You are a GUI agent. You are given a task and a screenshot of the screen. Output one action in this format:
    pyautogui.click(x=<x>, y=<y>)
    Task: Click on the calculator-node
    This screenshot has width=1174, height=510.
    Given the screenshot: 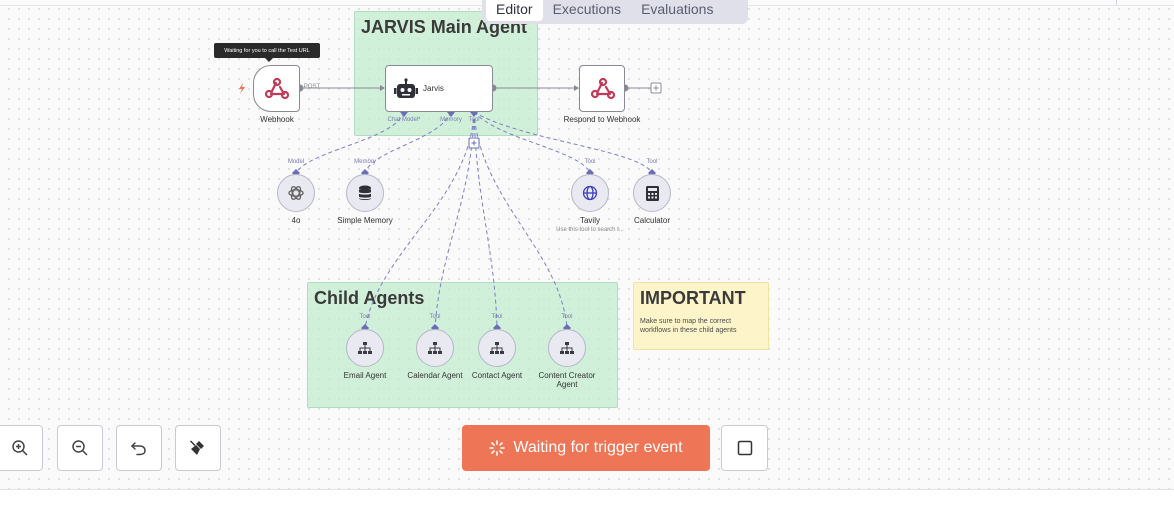 What is the action you would take?
    pyautogui.click(x=652, y=193)
    